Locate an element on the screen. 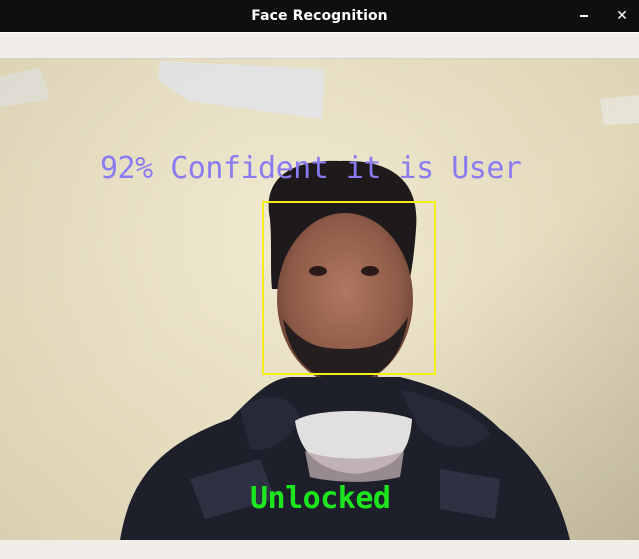 The height and width of the screenshot is (559, 639). toolbar is located at coordinates (319, 45).